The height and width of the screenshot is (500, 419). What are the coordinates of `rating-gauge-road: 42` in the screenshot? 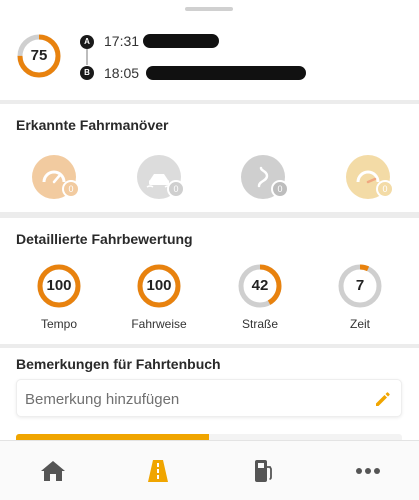 It's located at (260, 286).